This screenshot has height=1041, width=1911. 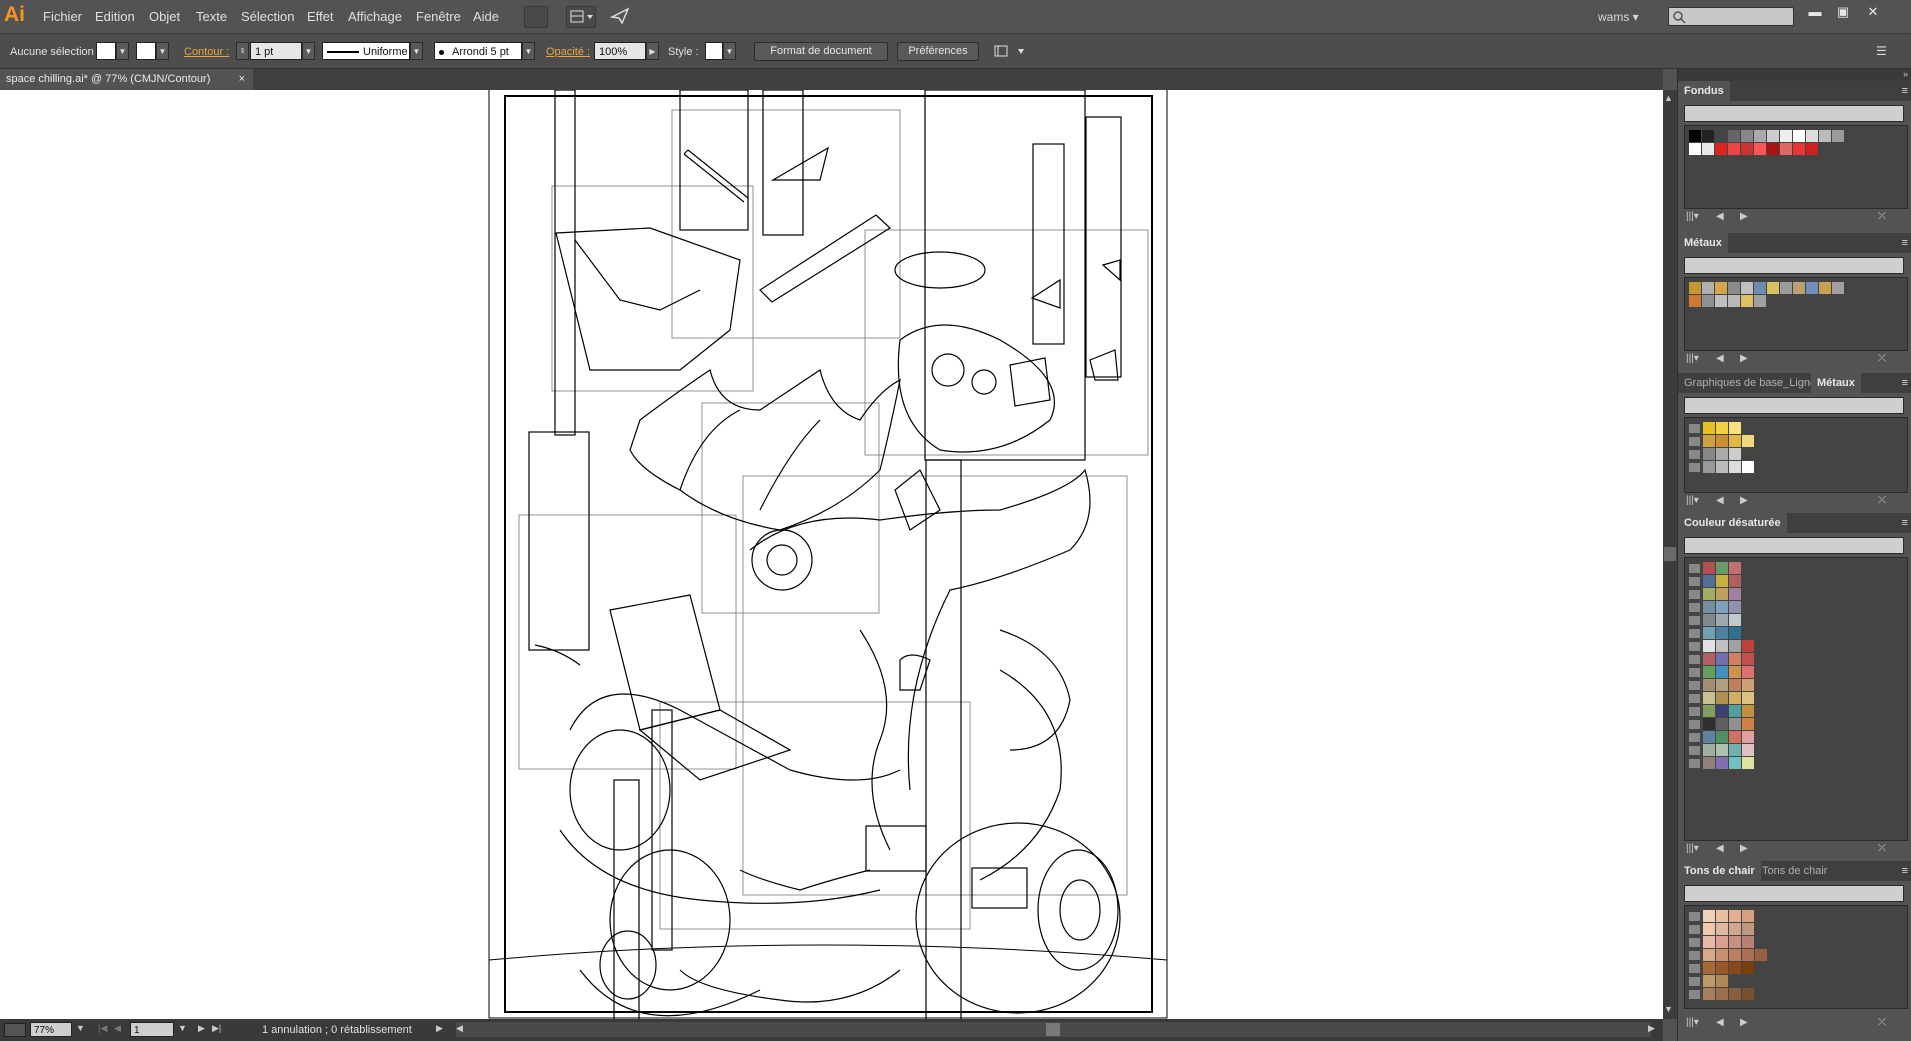 I want to click on stroke-weight-dropdown: ▼, so click(x=308, y=51).